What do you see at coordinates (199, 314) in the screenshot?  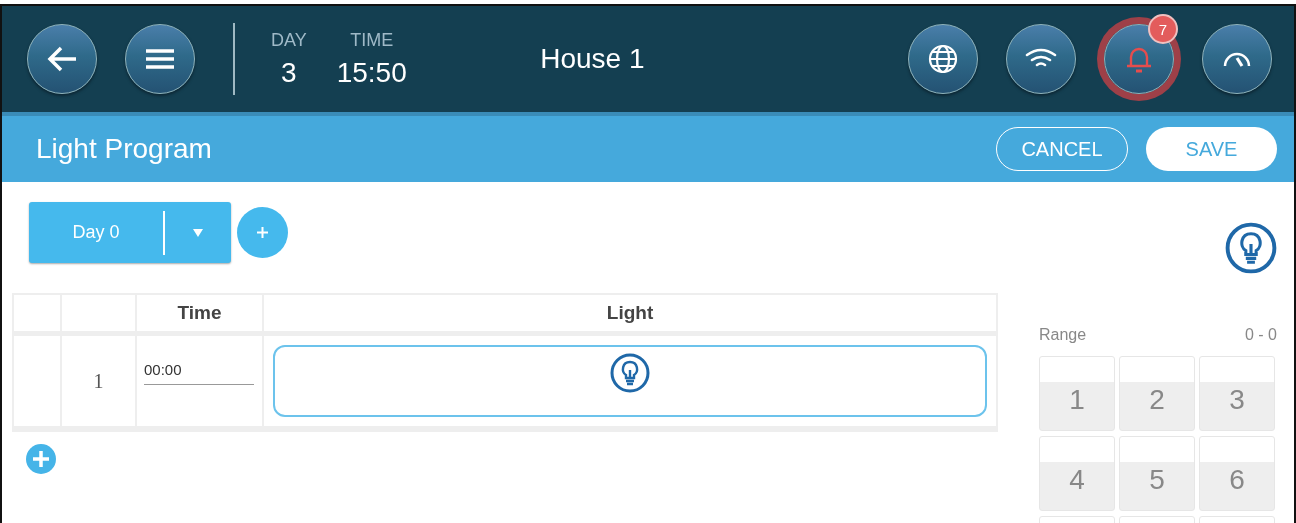 I see `column-header: Time` at bounding box center [199, 314].